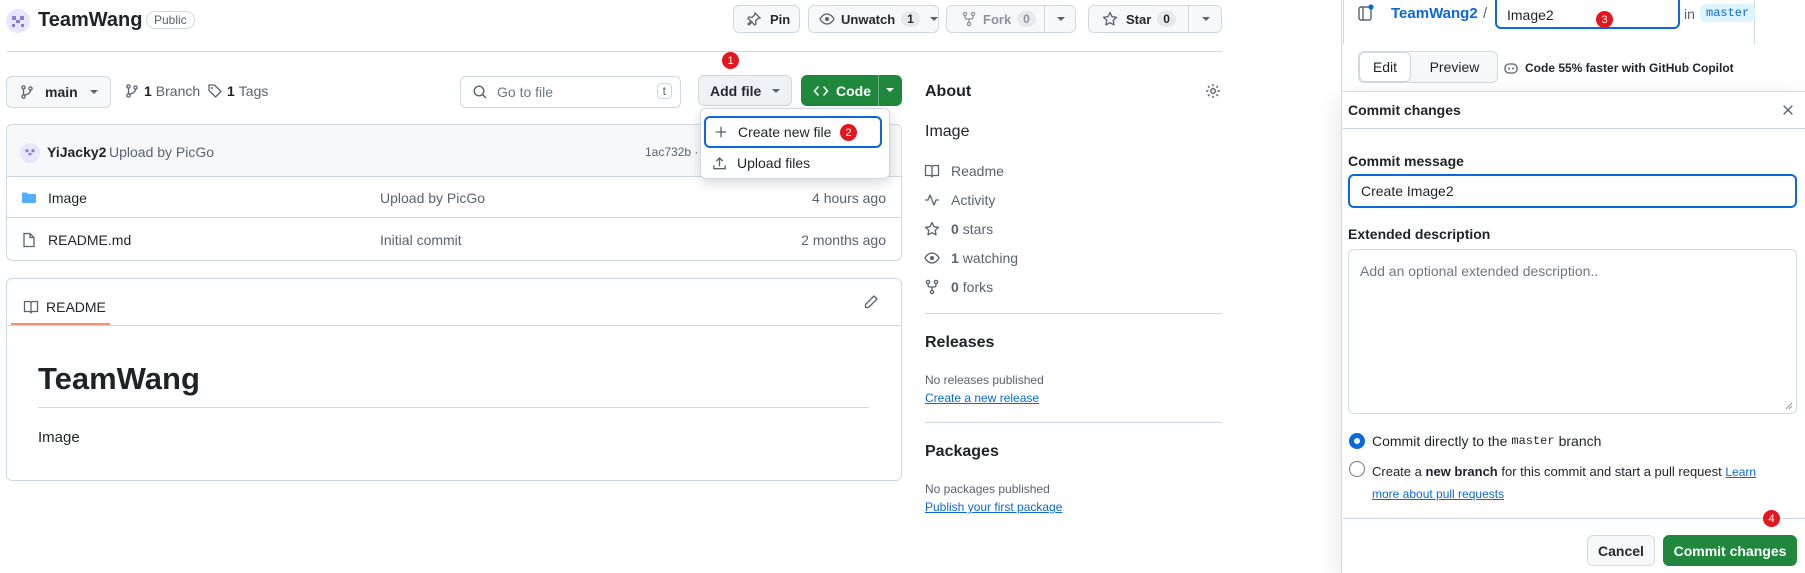  What do you see at coordinates (1155, 19) in the screenshot?
I see `star-button: Star 0` at bounding box center [1155, 19].